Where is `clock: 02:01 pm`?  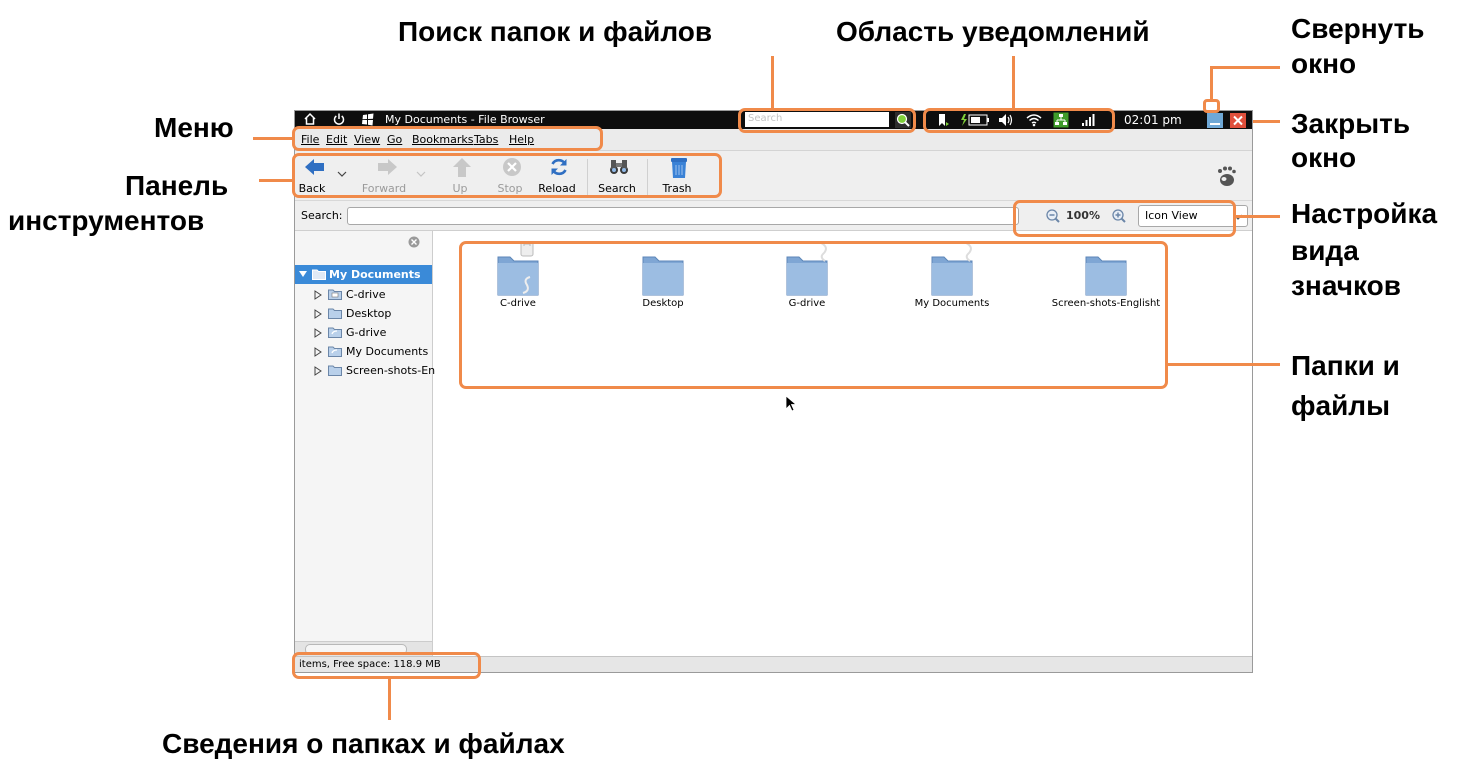
clock: 02:01 pm is located at coordinates (1153, 120).